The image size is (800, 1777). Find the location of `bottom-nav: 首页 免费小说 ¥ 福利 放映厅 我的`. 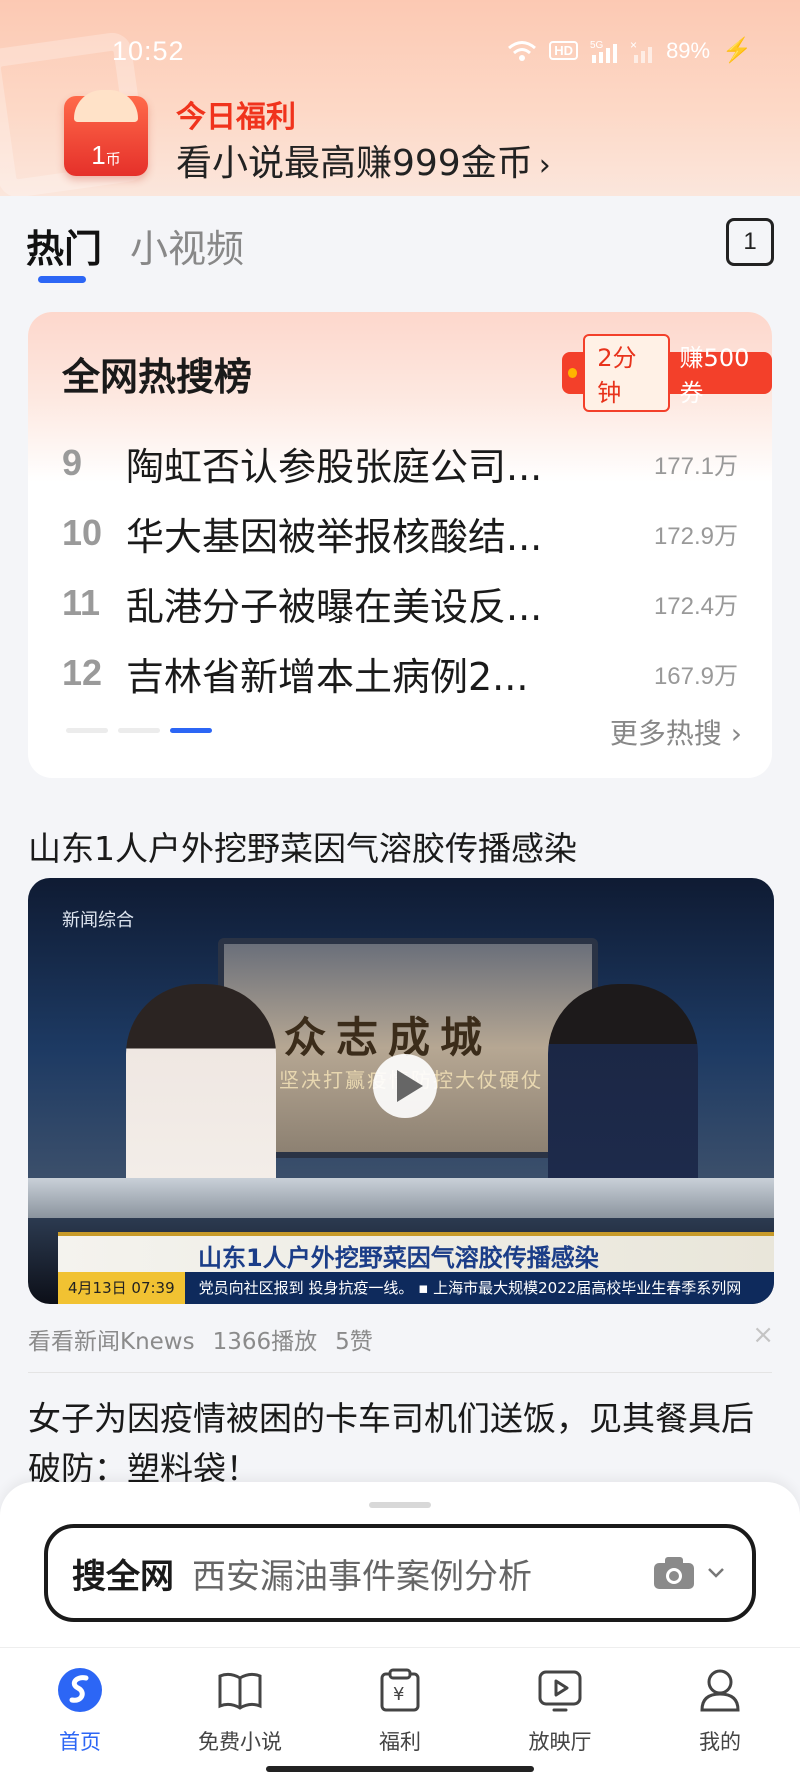

bottom-nav: 首页 免费小说 ¥ 福利 放映厅 我的 is located at coordinates (400, 1712).